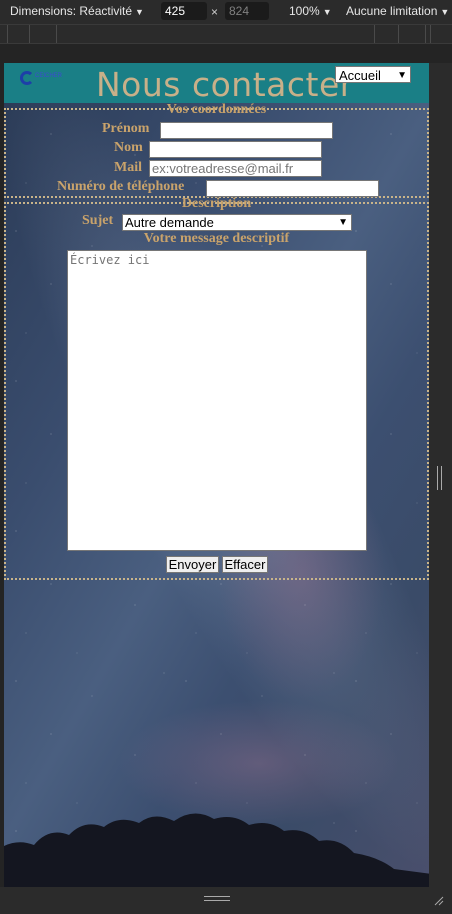 Image resolution: width=452 pixels, height=914 pixels. What do you see at coordinates (360, 75) in the screenshot?
I see `navigation-select-value: Accueil` at bounding box center [360, 75].